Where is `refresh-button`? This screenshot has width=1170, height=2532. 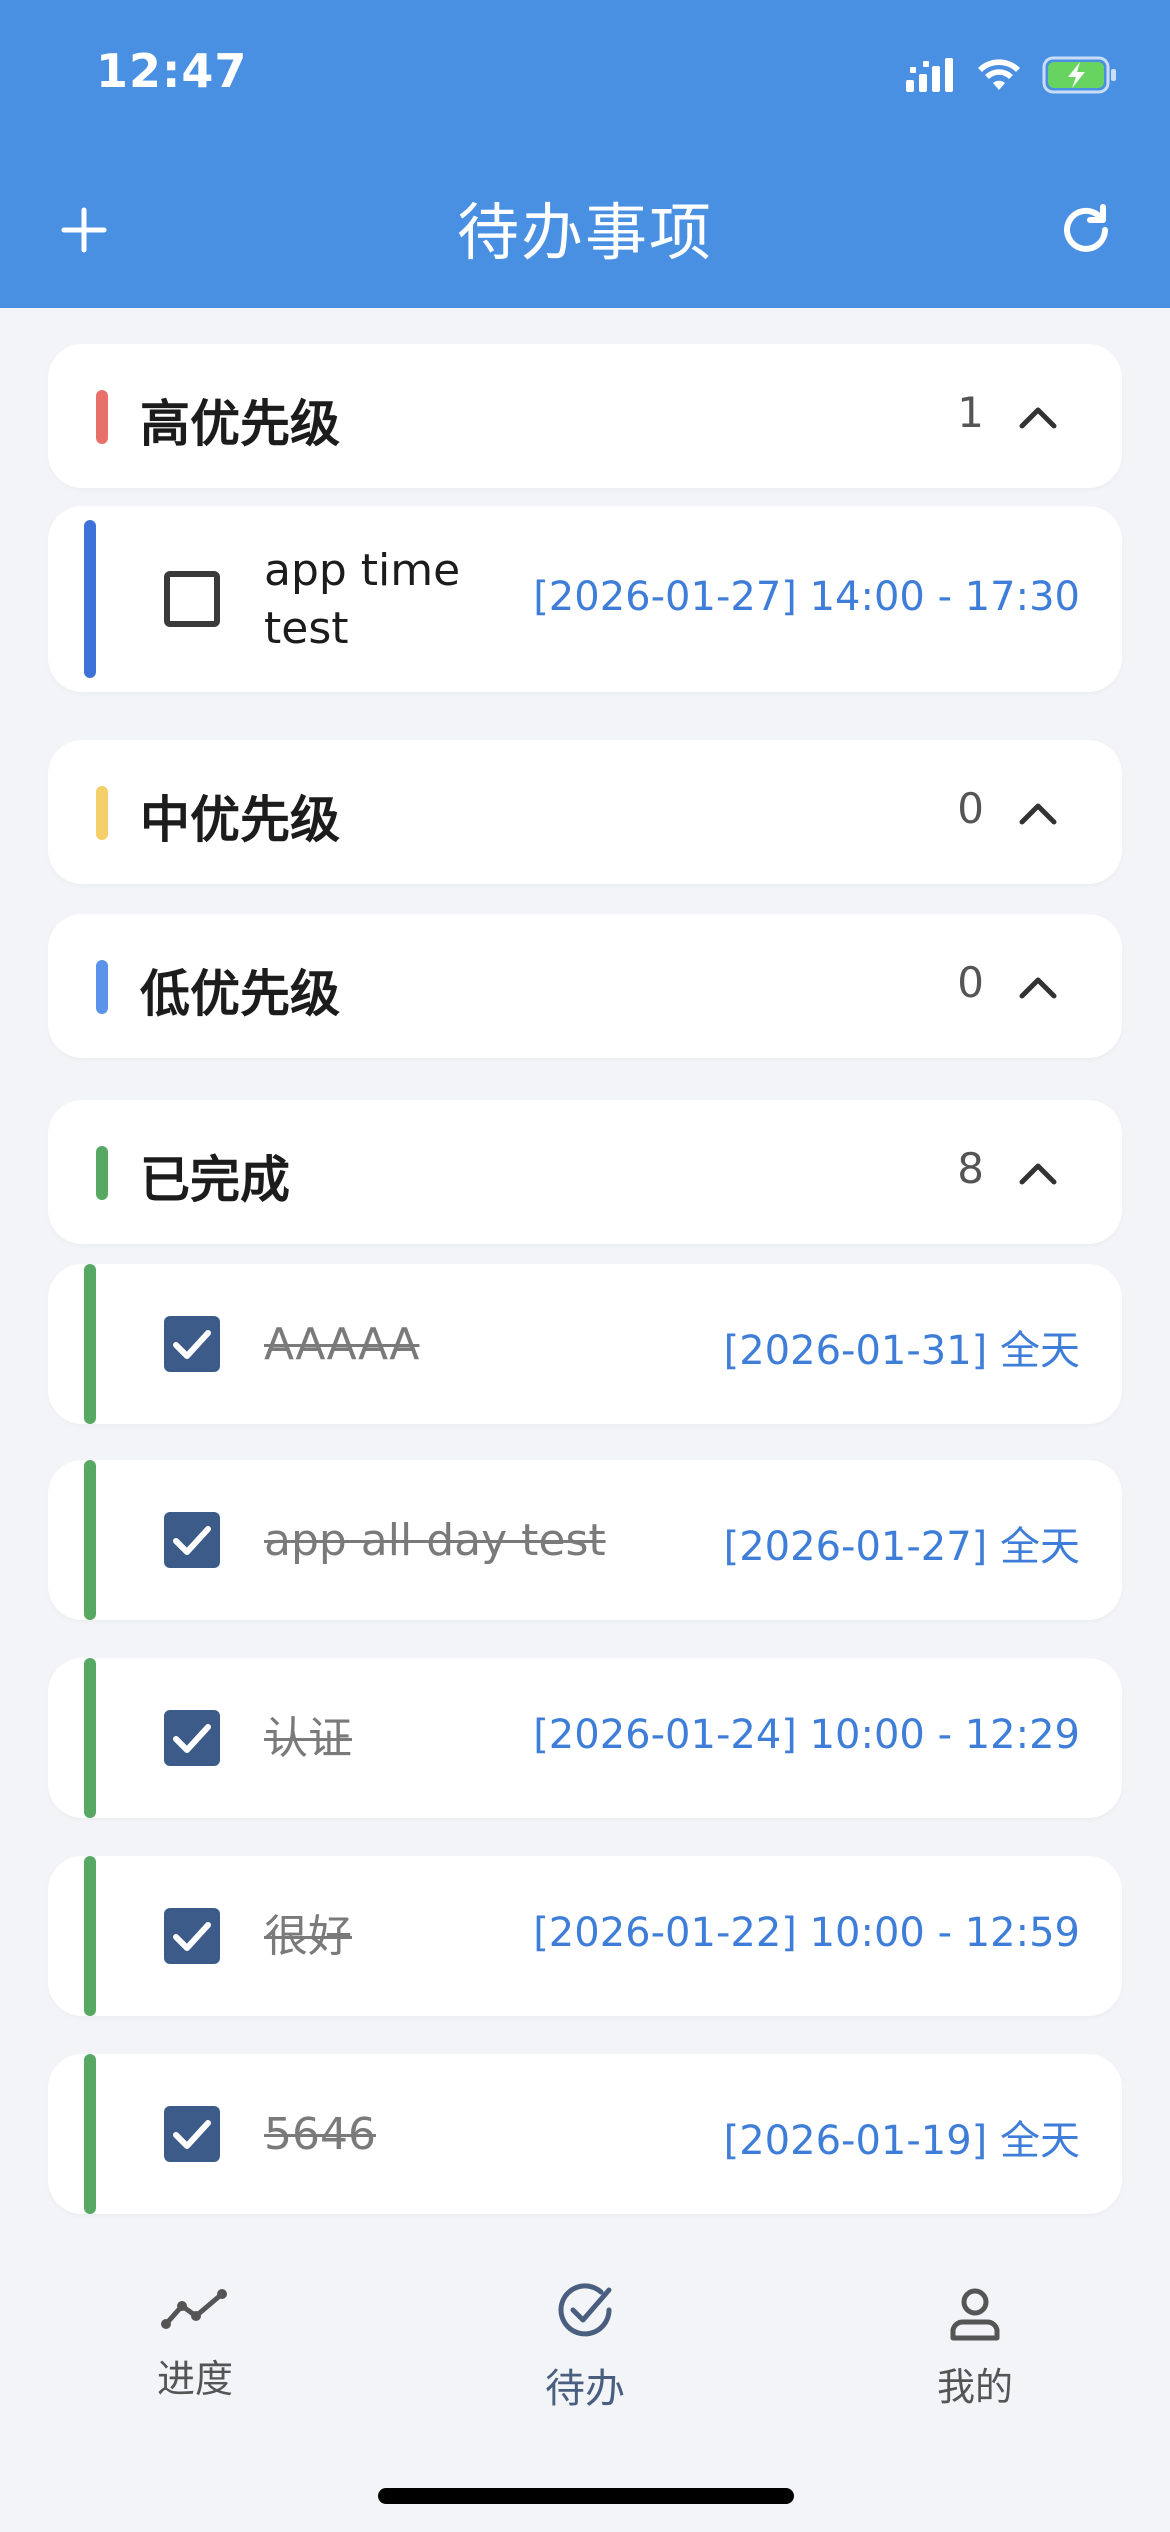
refresh-button is located at coordinates (1086, 230).